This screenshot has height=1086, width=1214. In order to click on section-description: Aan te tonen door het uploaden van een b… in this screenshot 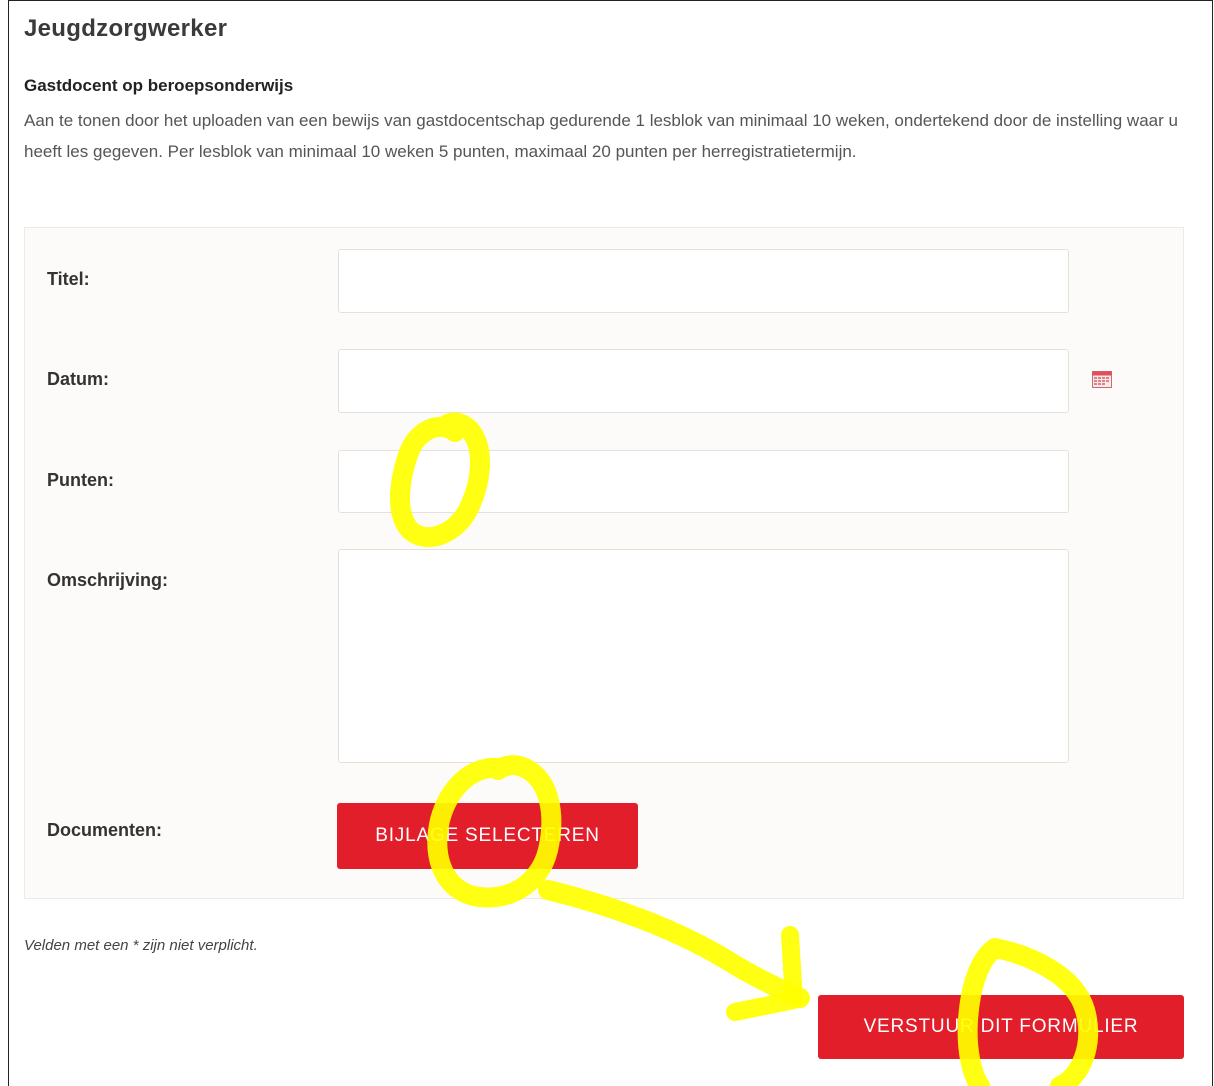, I will do `click(601, 136)`.